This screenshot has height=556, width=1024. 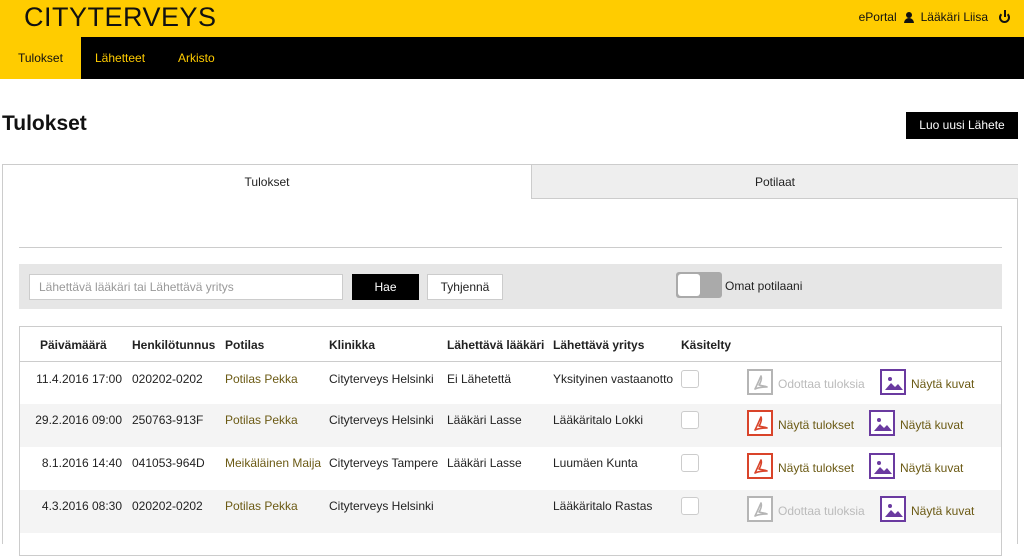 What do you see at coordinates (273, 463) in the screenshot?
I see `patient-link: Meikäläinen Maija` at bounding box center [273, 463].